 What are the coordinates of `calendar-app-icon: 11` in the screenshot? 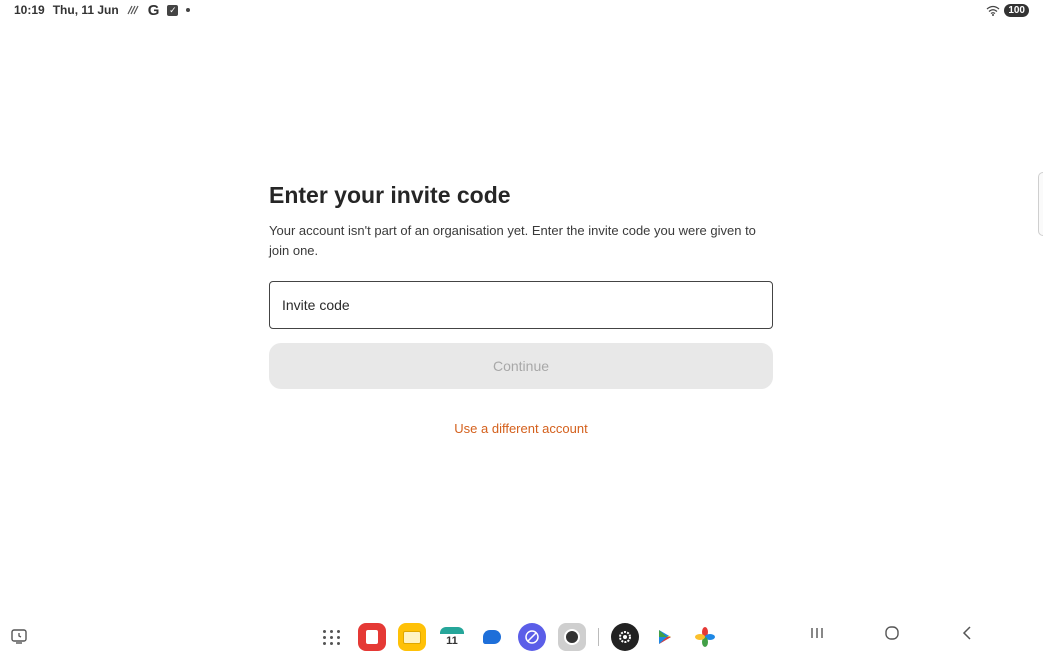 It's located at (452, 637).